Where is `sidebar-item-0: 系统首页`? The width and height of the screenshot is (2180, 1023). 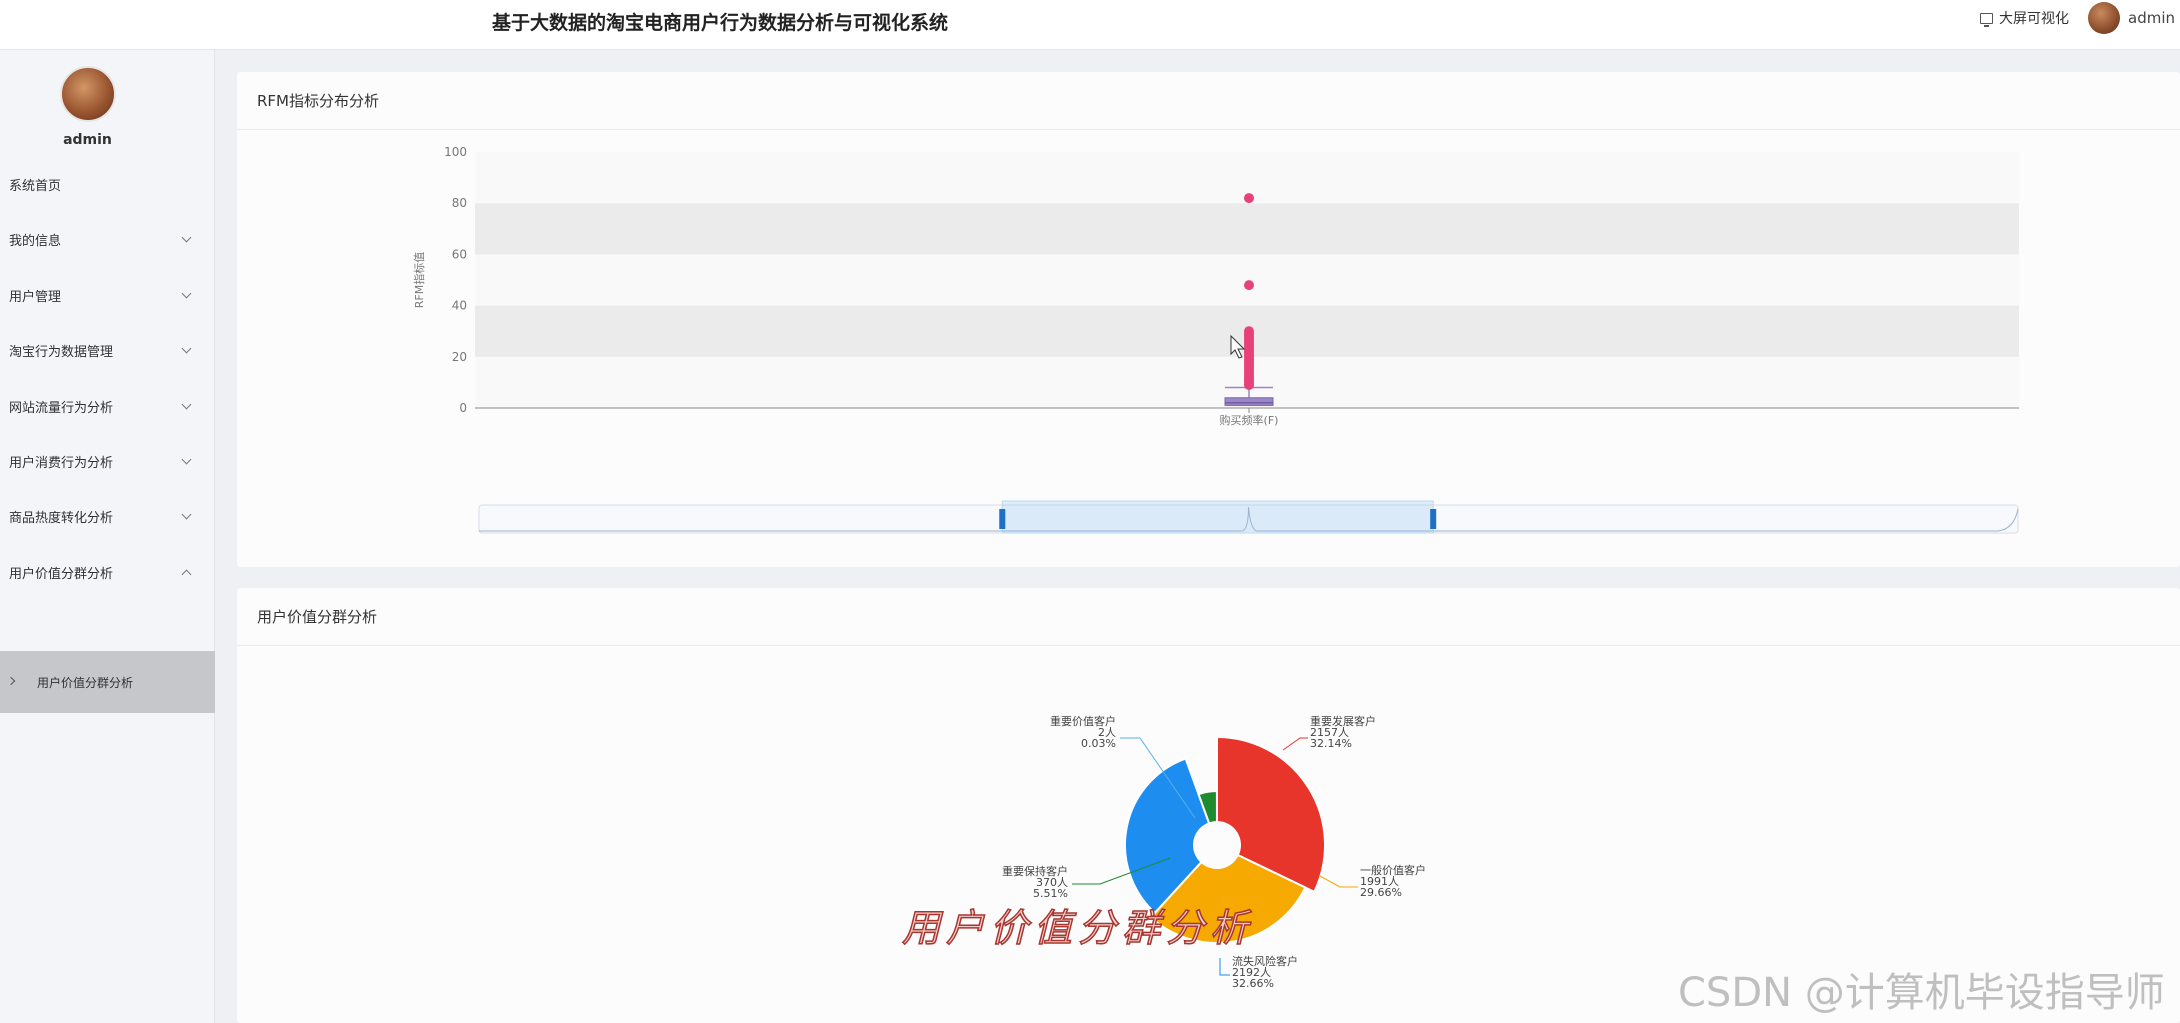 sidebar-item-0: 系统首页 is located at coordinates (107, 184).